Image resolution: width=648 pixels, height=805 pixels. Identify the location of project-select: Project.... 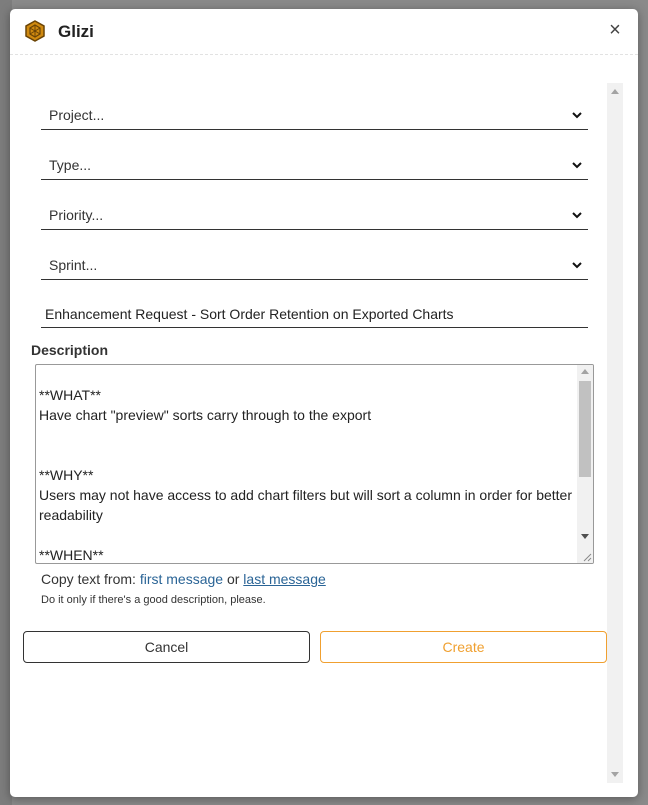
(314, 115).